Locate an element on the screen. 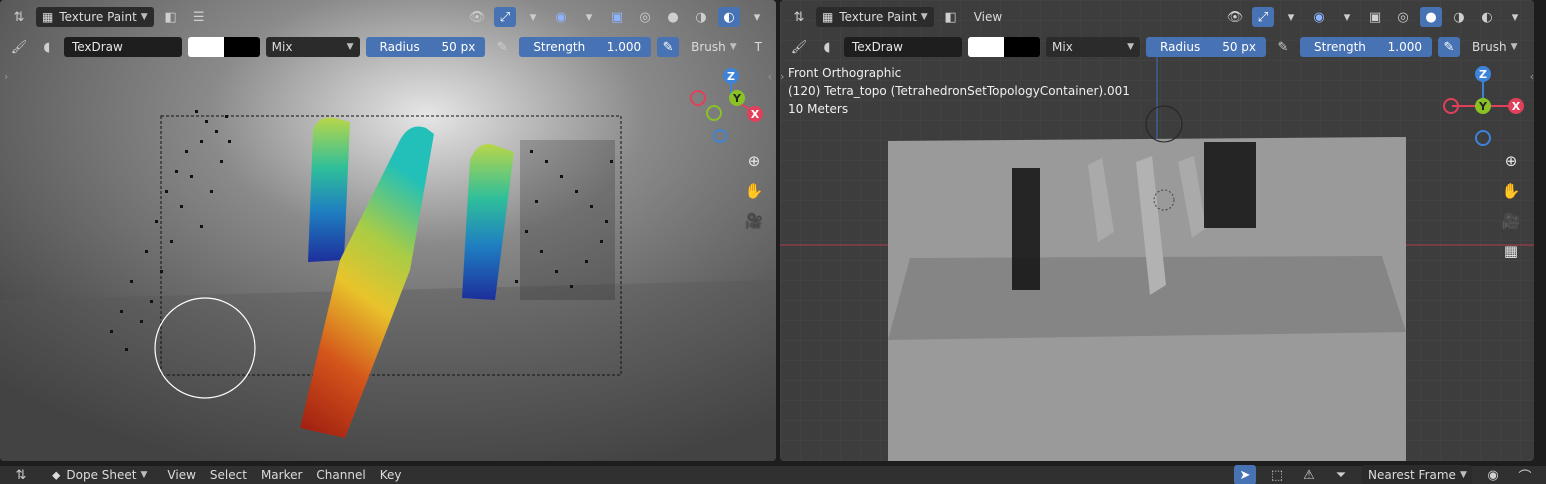 The height and width of the screenshot is (484, 1546). snap-label: Nearest Frame is located at coordinates (1412, 475).